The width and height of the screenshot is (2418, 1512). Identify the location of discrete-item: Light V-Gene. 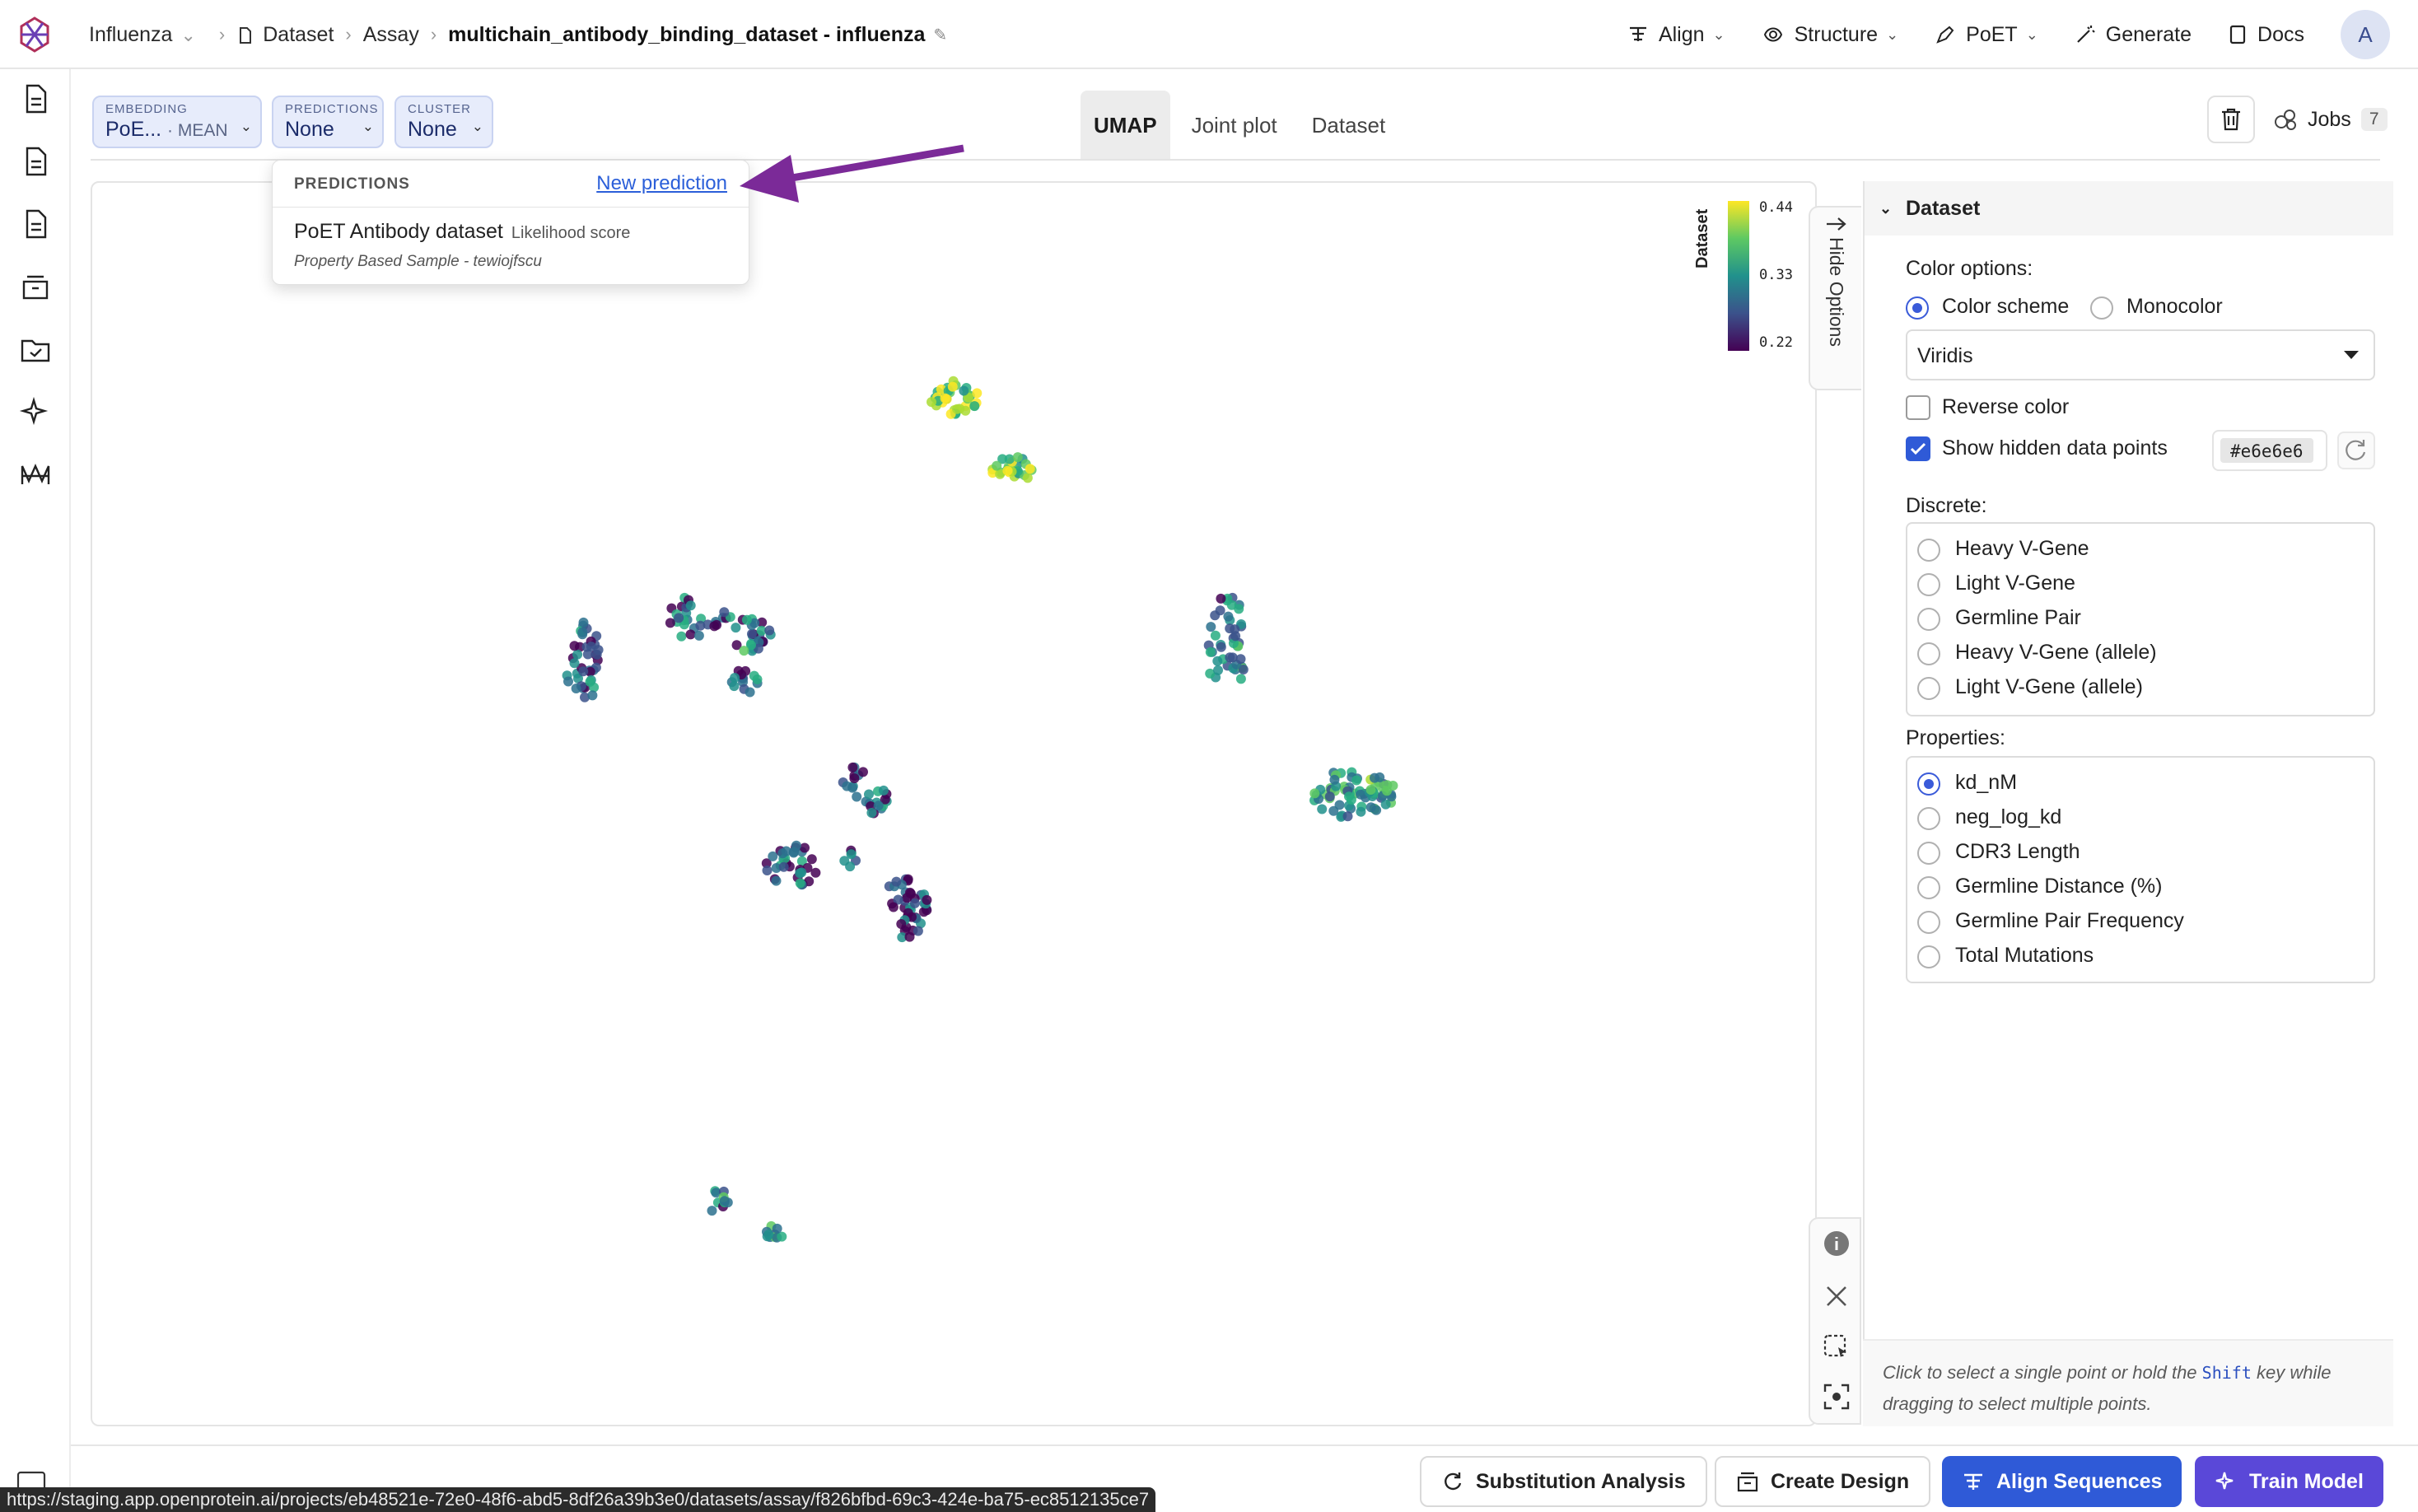
(2015, 583).